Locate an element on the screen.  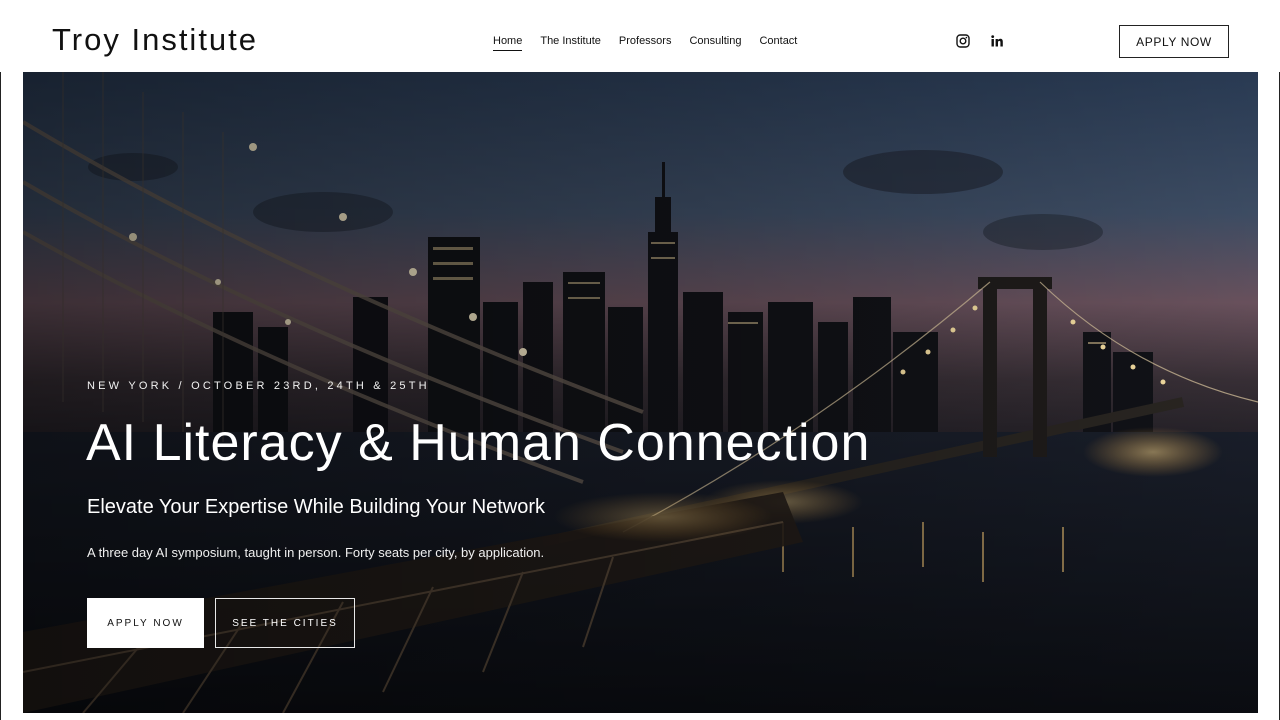
site-logo: Troy Institute is located at coordinates (155, 40).